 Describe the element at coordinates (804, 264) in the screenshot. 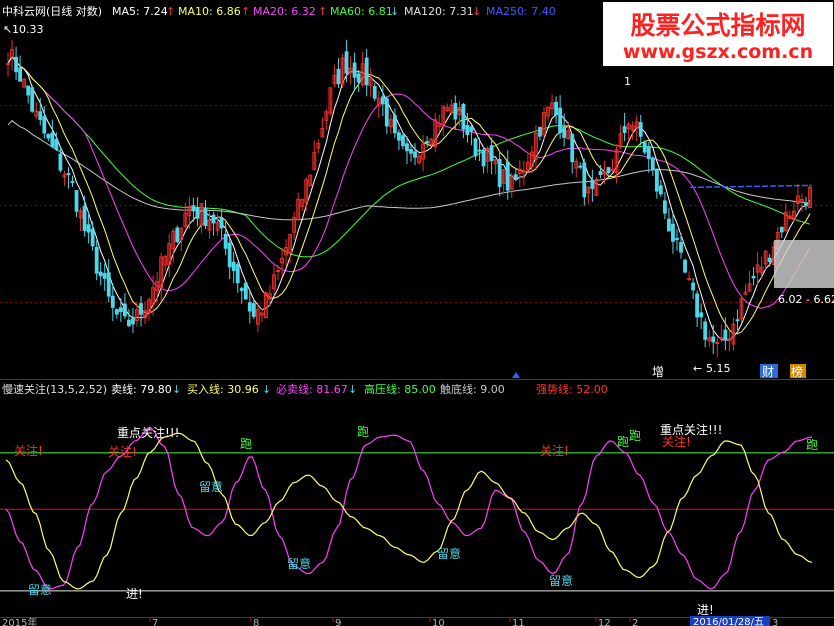

I see `range-selection-box` at that location.